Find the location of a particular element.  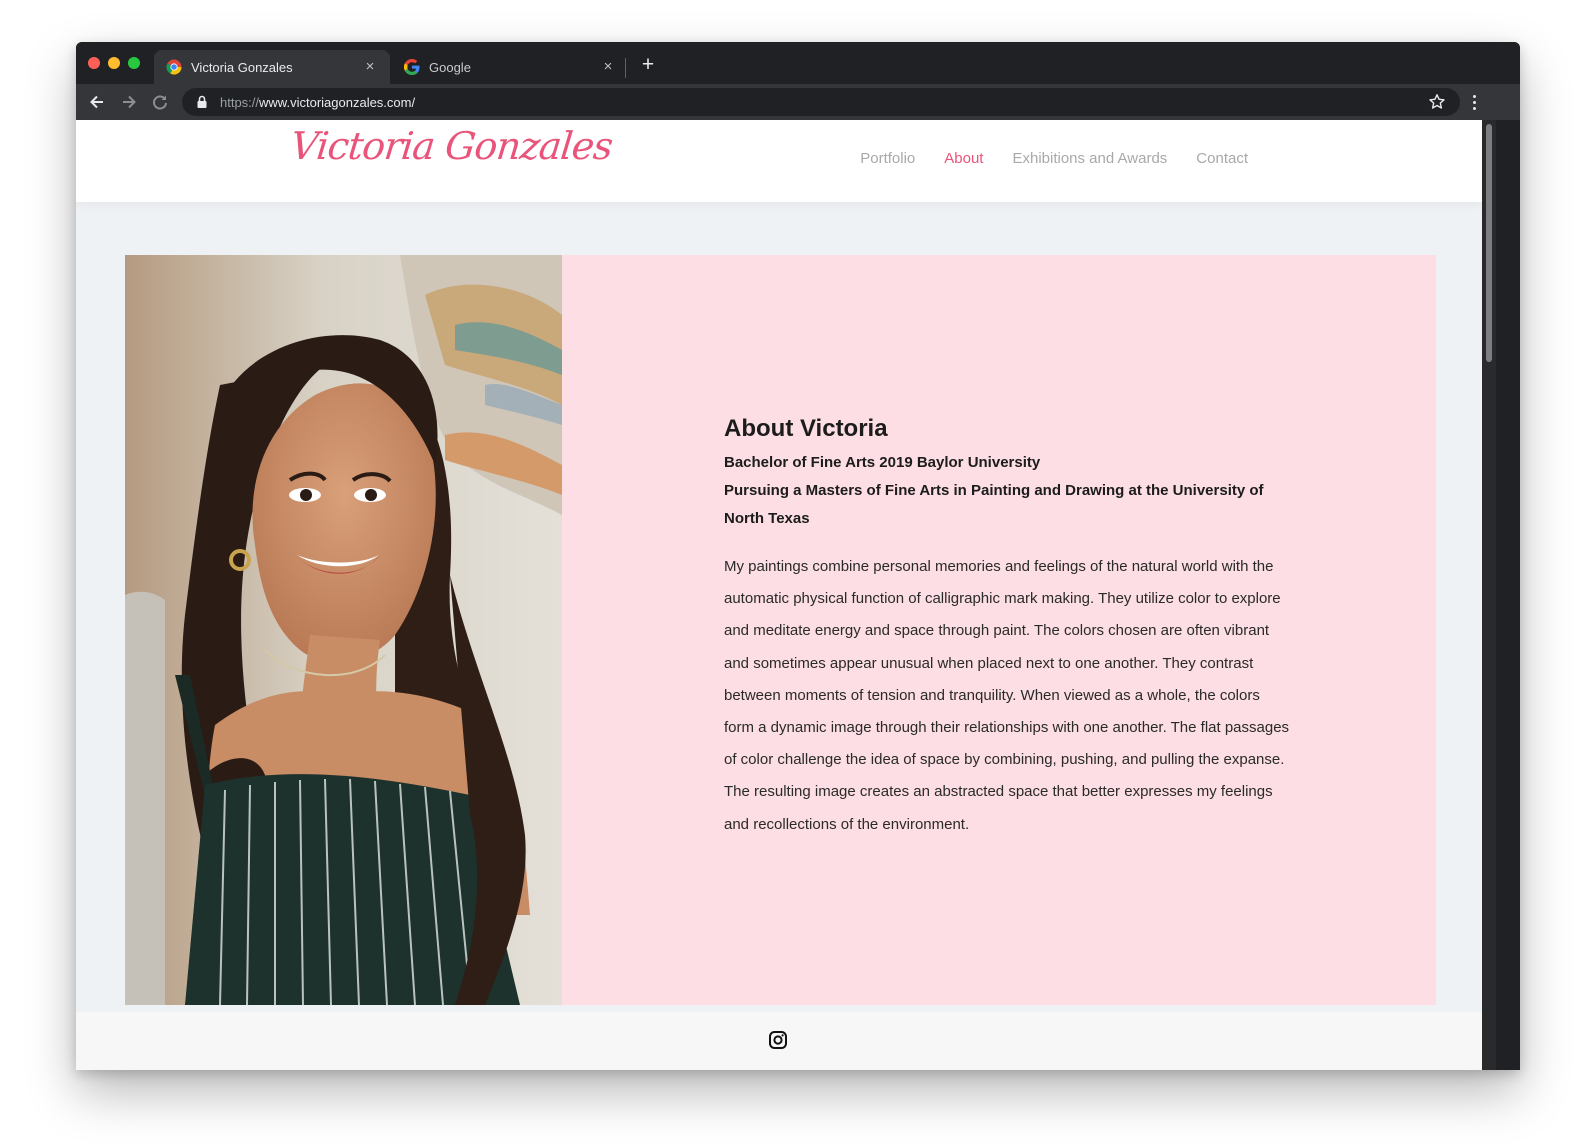

nav-about: About is located at coordinates (963, 158).